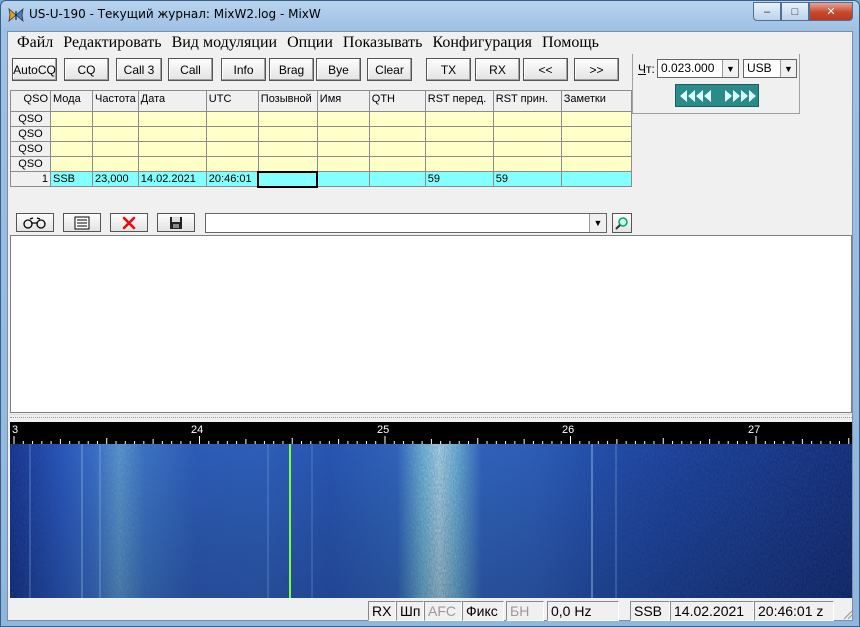 The height and width of the screenshot is (627, 860). I want to click on status-bn: БН, so click(525, 611).